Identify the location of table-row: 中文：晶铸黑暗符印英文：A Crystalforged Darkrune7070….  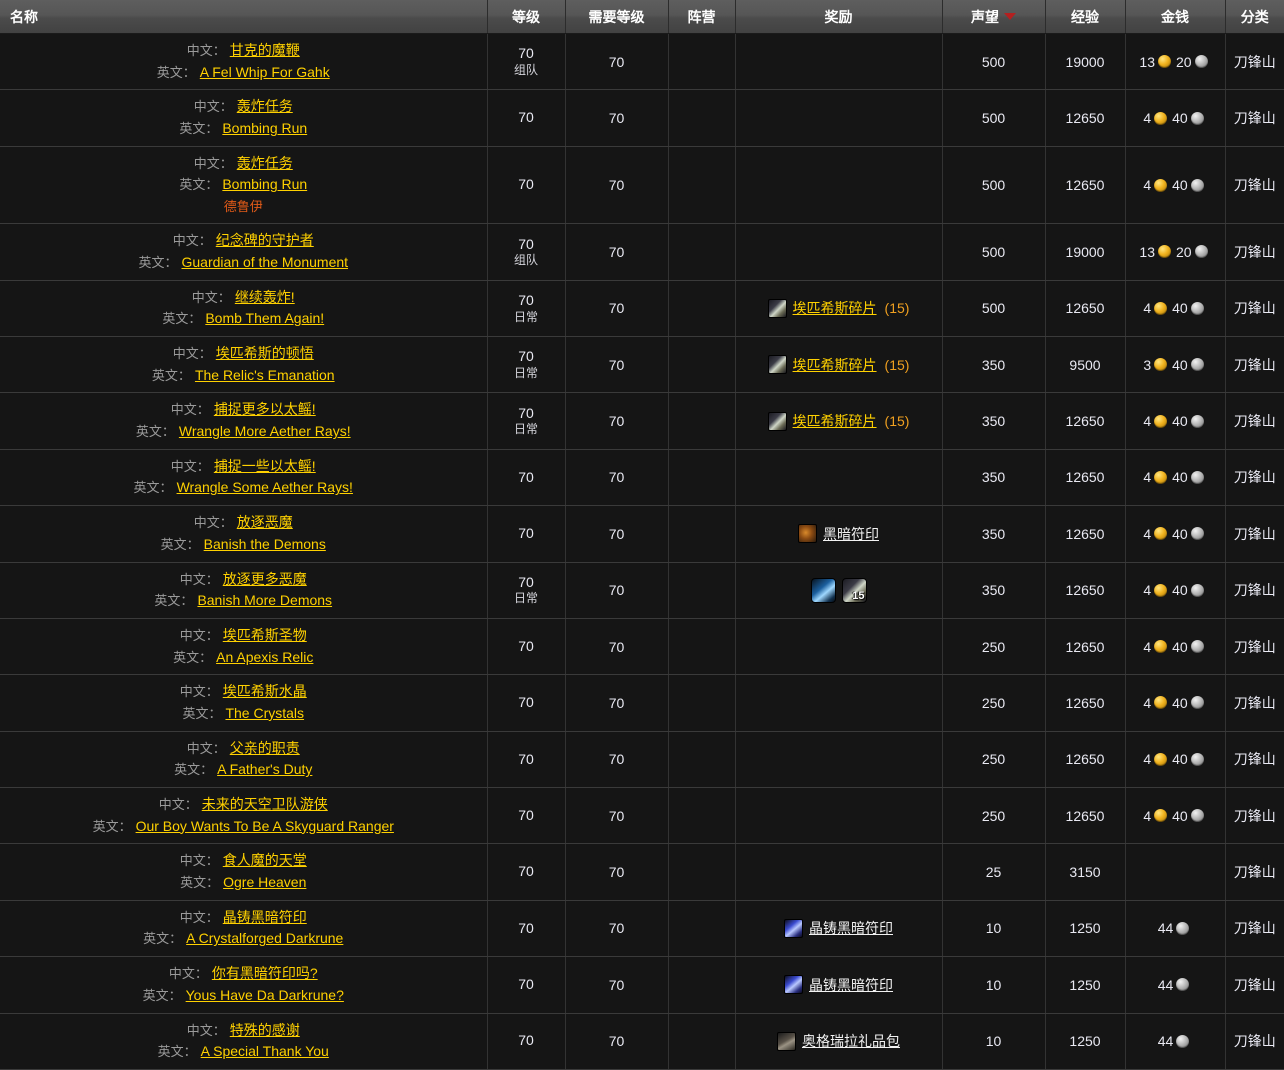
(642, 928).